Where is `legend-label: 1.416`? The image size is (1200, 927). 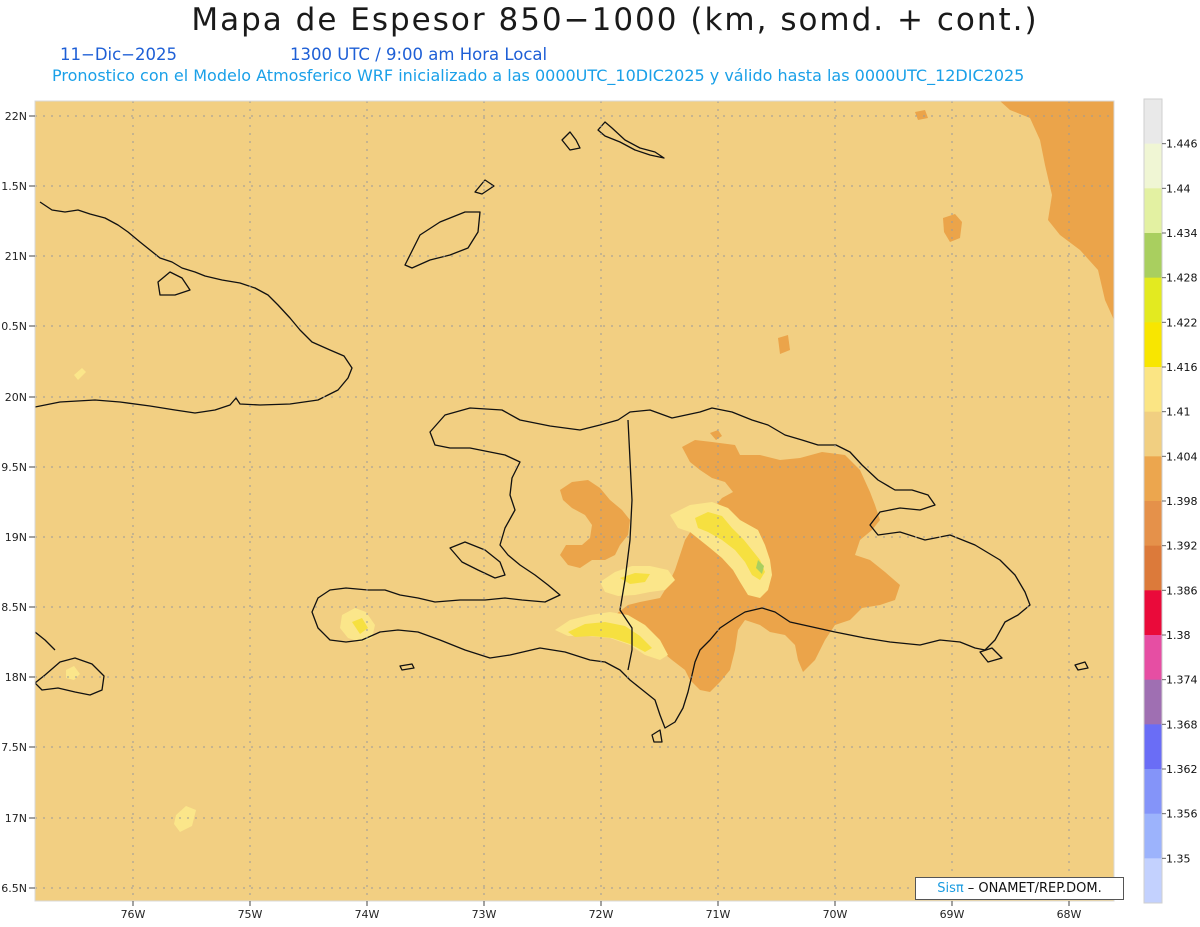 legend-label: 1.416 is located at coordinates (1182, 367).